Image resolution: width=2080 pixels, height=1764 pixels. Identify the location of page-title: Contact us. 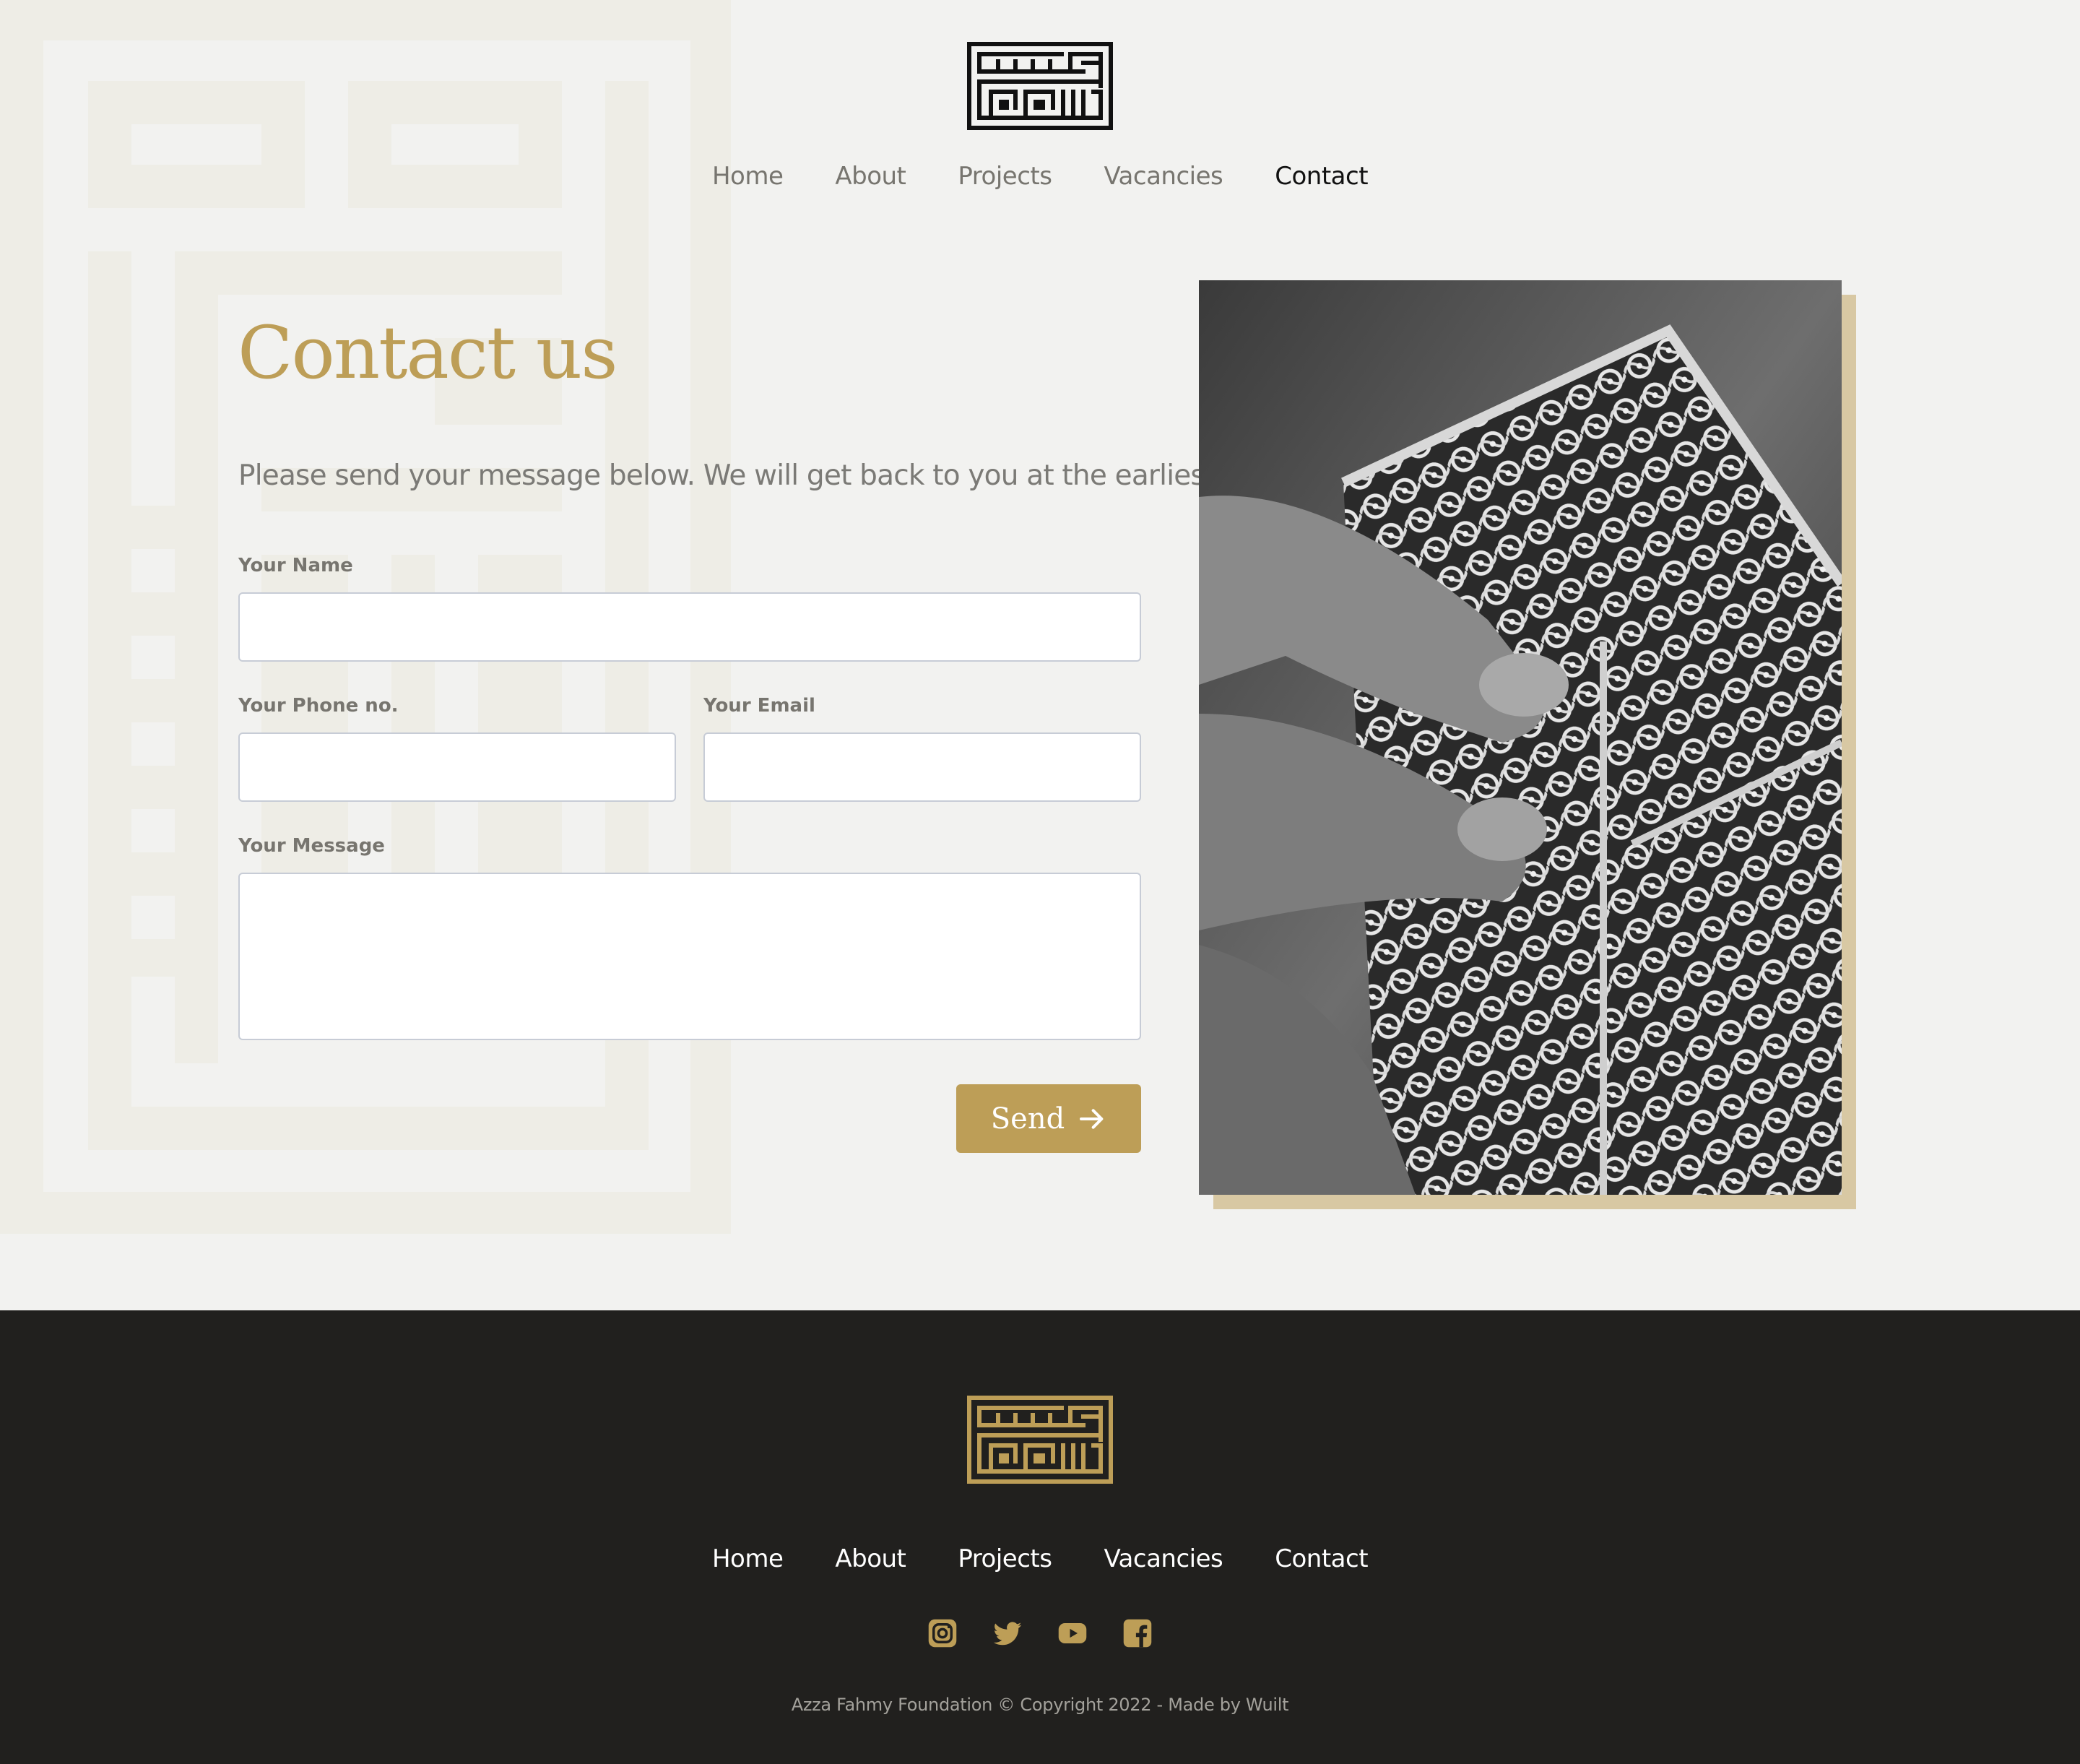
(428, 353).